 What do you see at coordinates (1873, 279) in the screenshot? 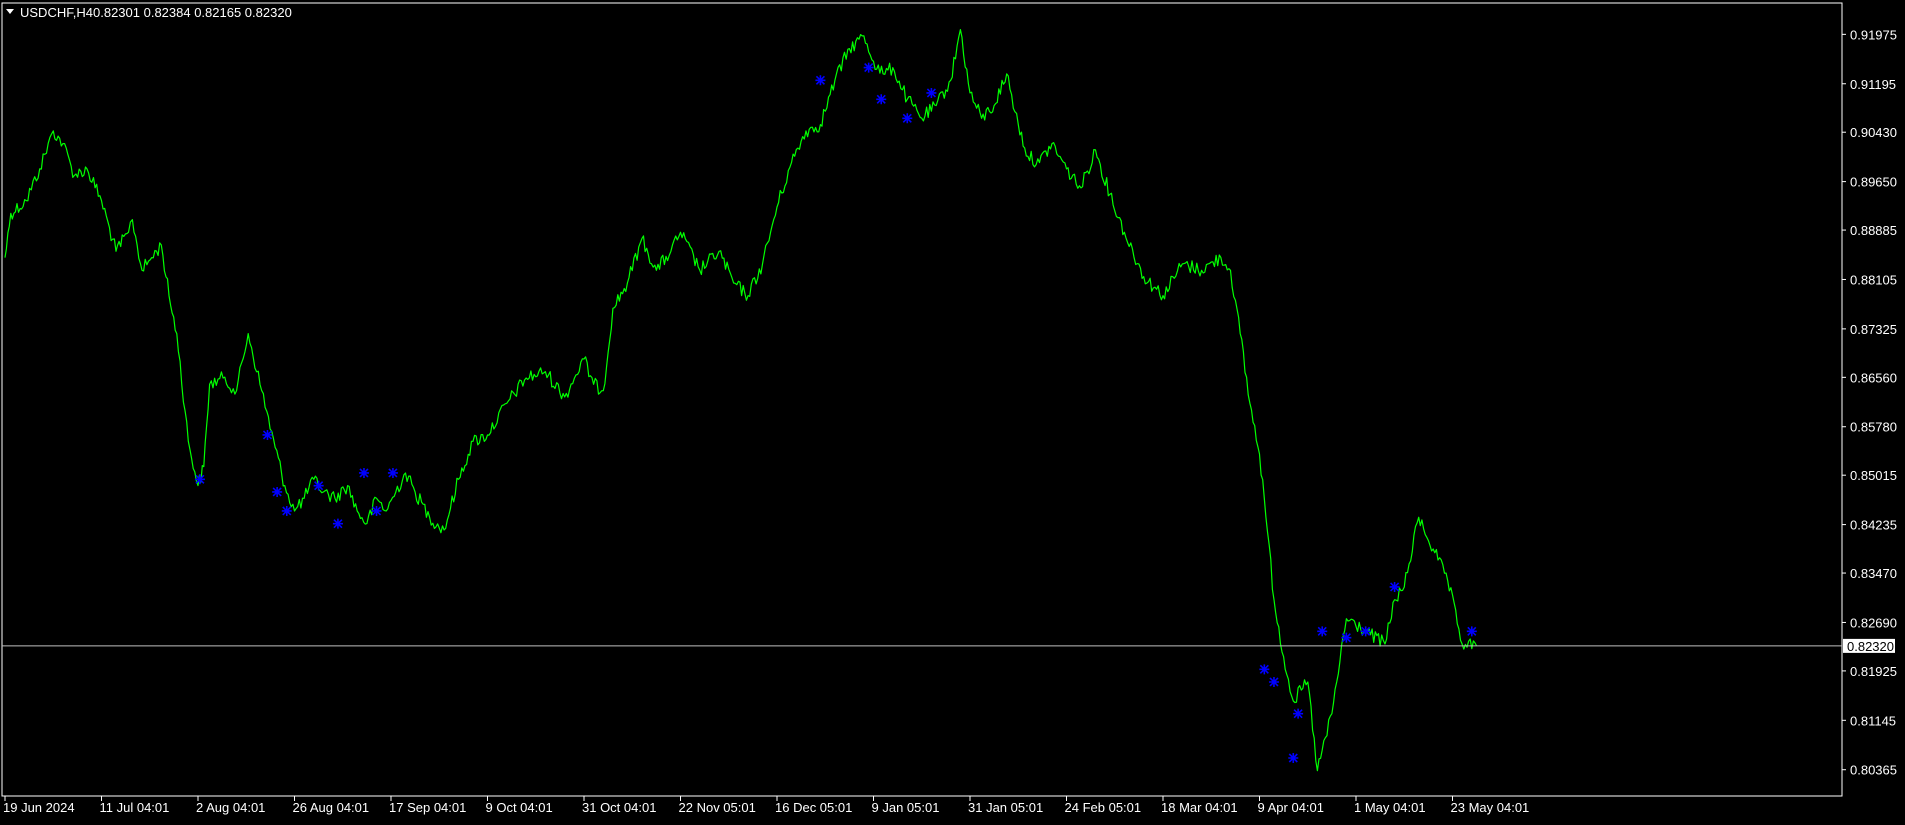
I see `y-tick-label: 0.88105` at bounding box center [1873, 279].